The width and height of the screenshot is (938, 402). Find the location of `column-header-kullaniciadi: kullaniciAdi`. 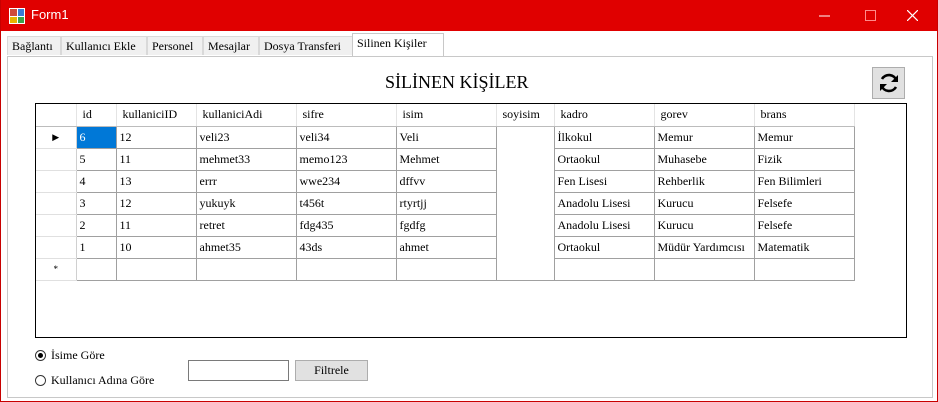

column-header-kullaniciadi: kullaniciAdi is located at coordinates (246, 115).